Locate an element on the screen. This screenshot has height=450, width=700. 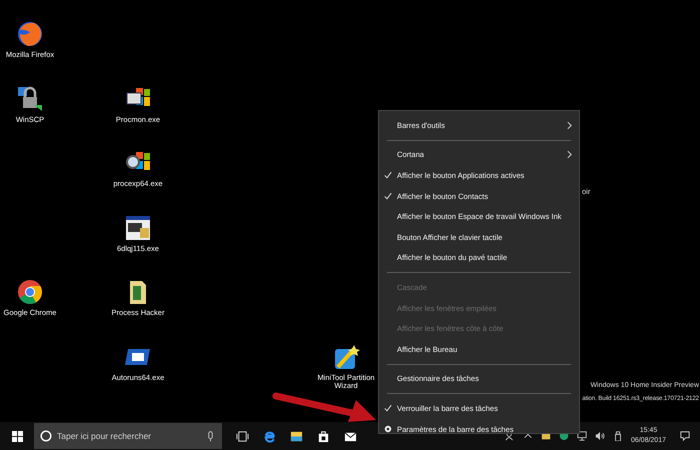
shopping-bag-icon is located at coordinates (323, 436).